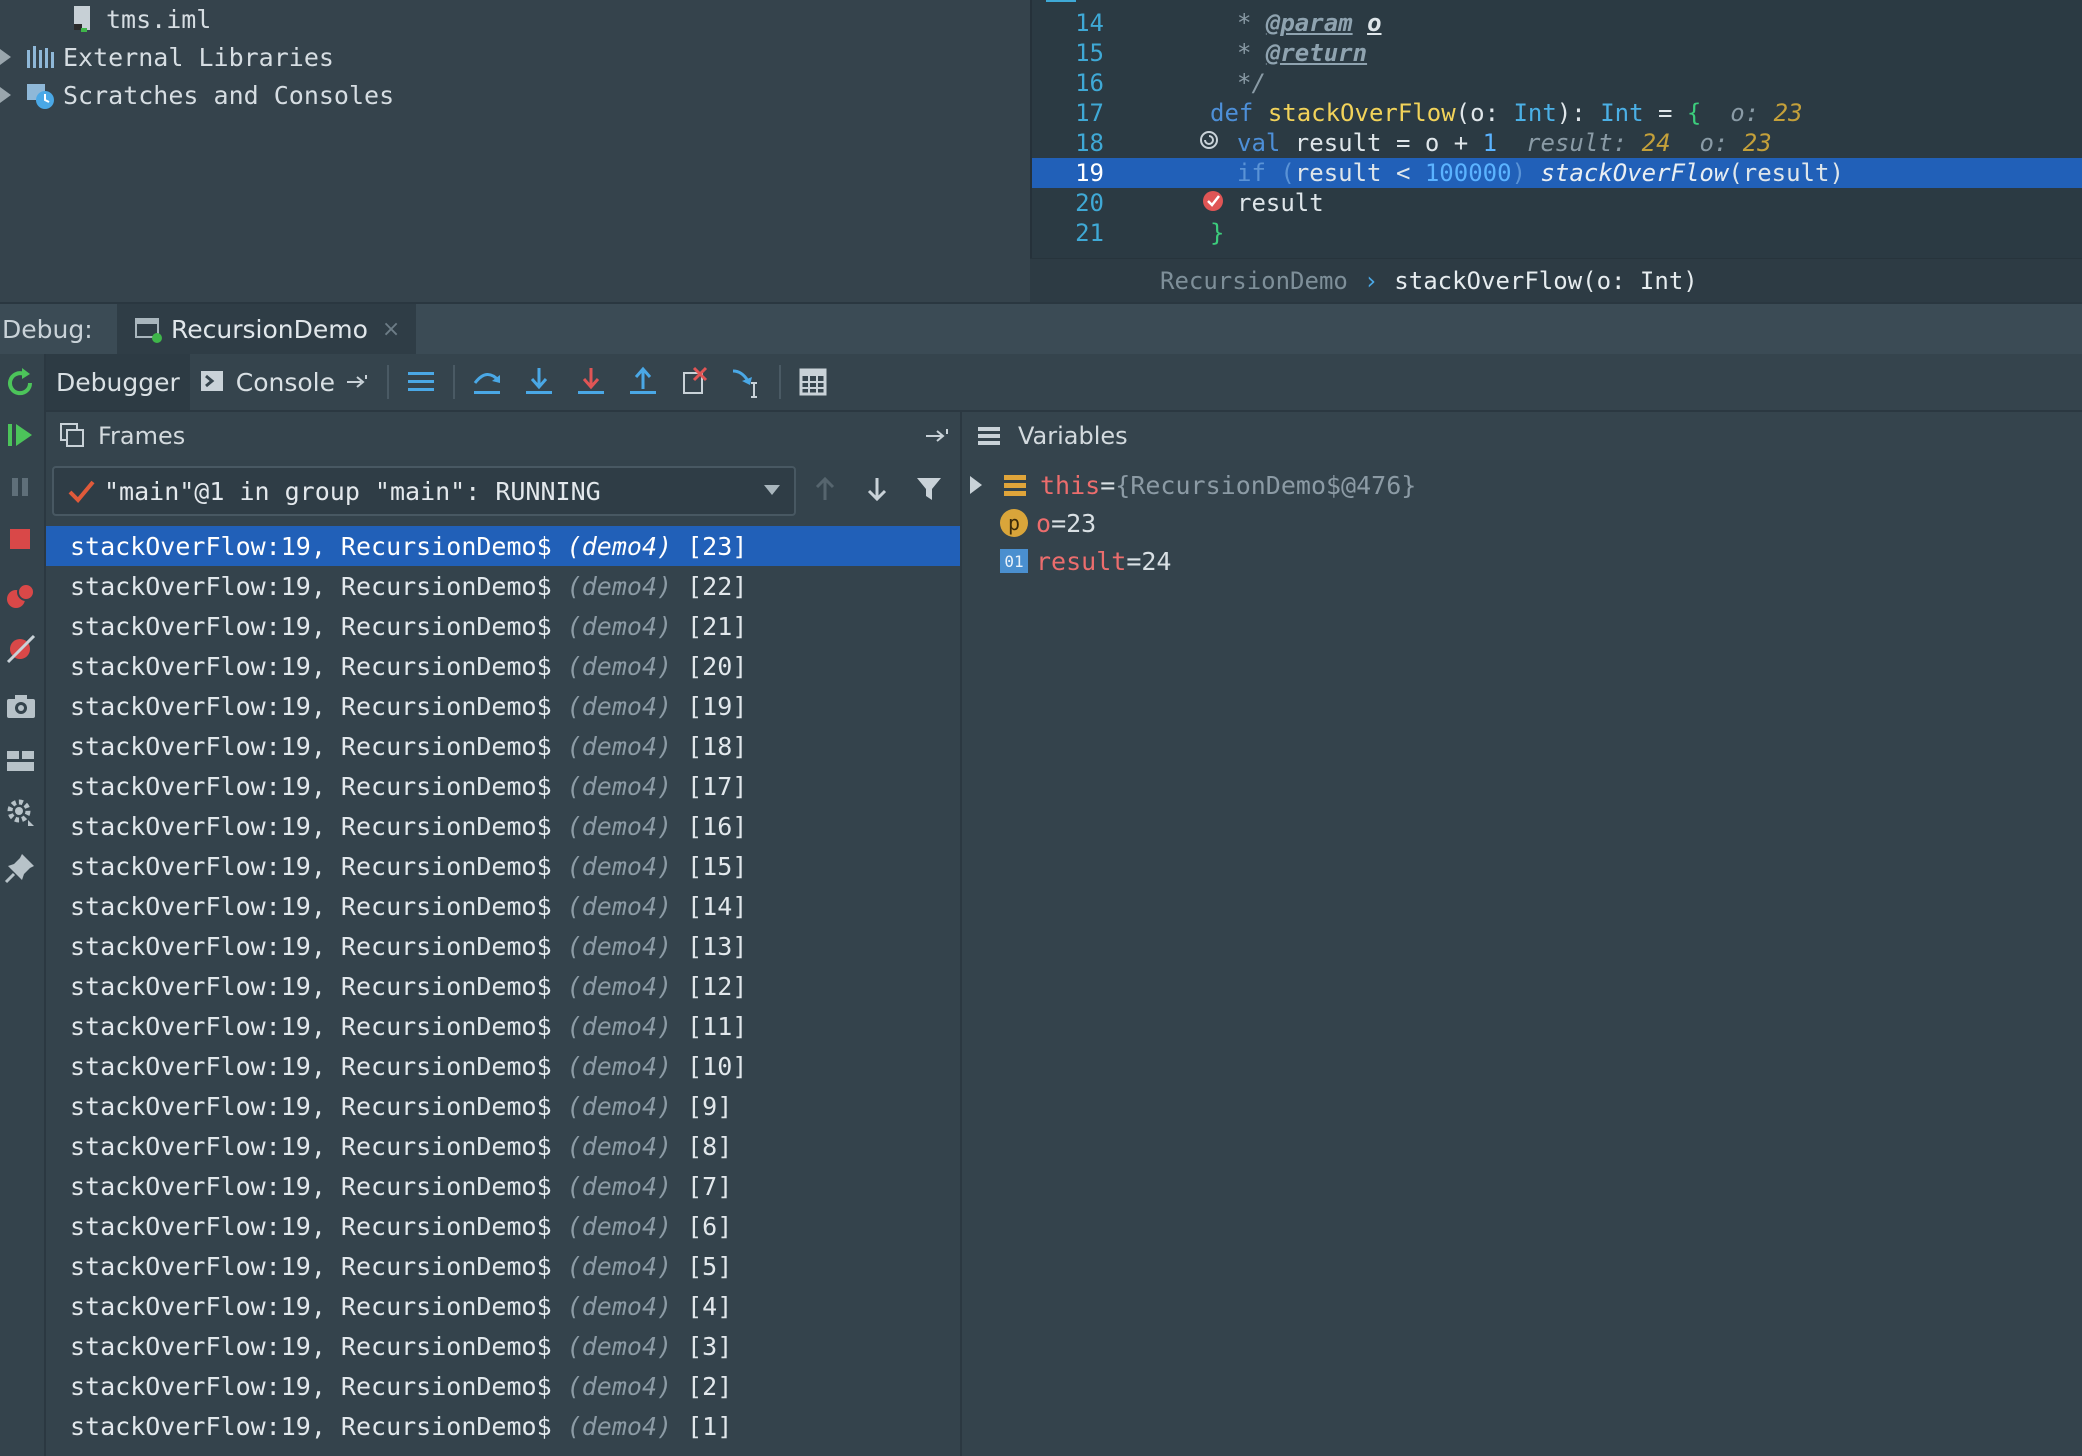  I want to click on resume-icon, so click(21, 435).